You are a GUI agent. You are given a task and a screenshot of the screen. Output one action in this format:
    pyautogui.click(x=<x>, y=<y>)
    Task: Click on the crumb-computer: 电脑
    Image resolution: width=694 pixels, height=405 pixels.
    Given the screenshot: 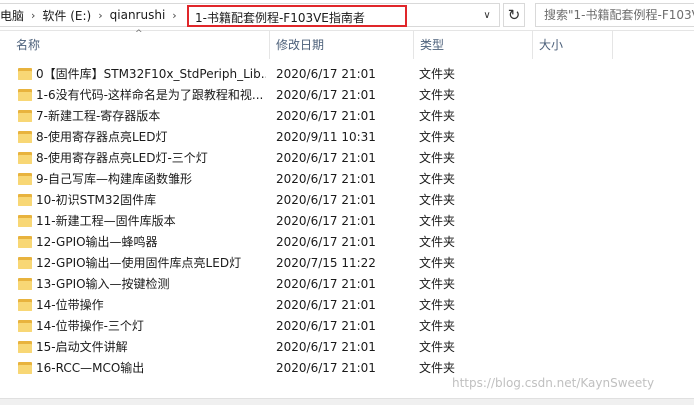 What is the action you would take?
    pyautogui.click(x=14, y=15)
    